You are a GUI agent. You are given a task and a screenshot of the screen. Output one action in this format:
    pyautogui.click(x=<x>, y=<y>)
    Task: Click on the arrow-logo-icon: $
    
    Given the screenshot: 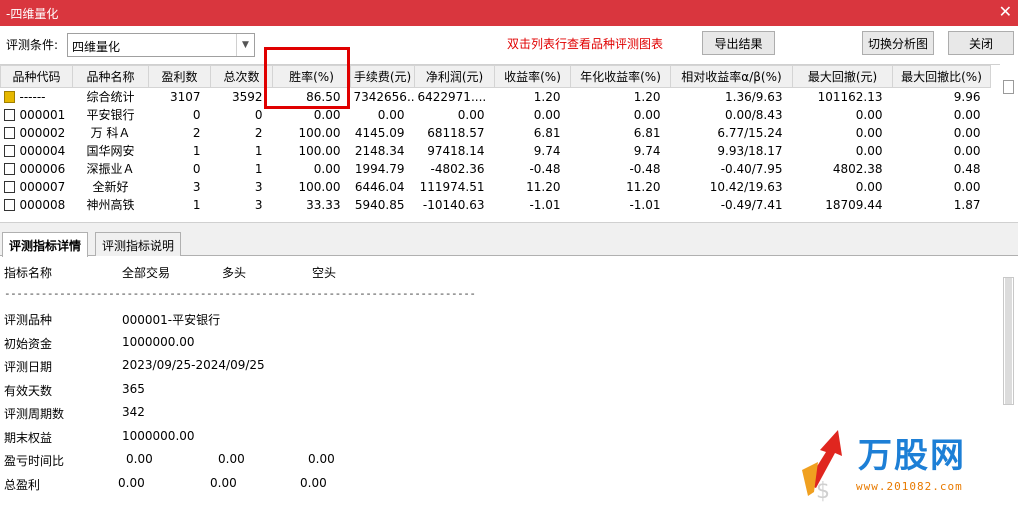 What is the action you would take?
    pyautogui.click(x=822, y=467)
    